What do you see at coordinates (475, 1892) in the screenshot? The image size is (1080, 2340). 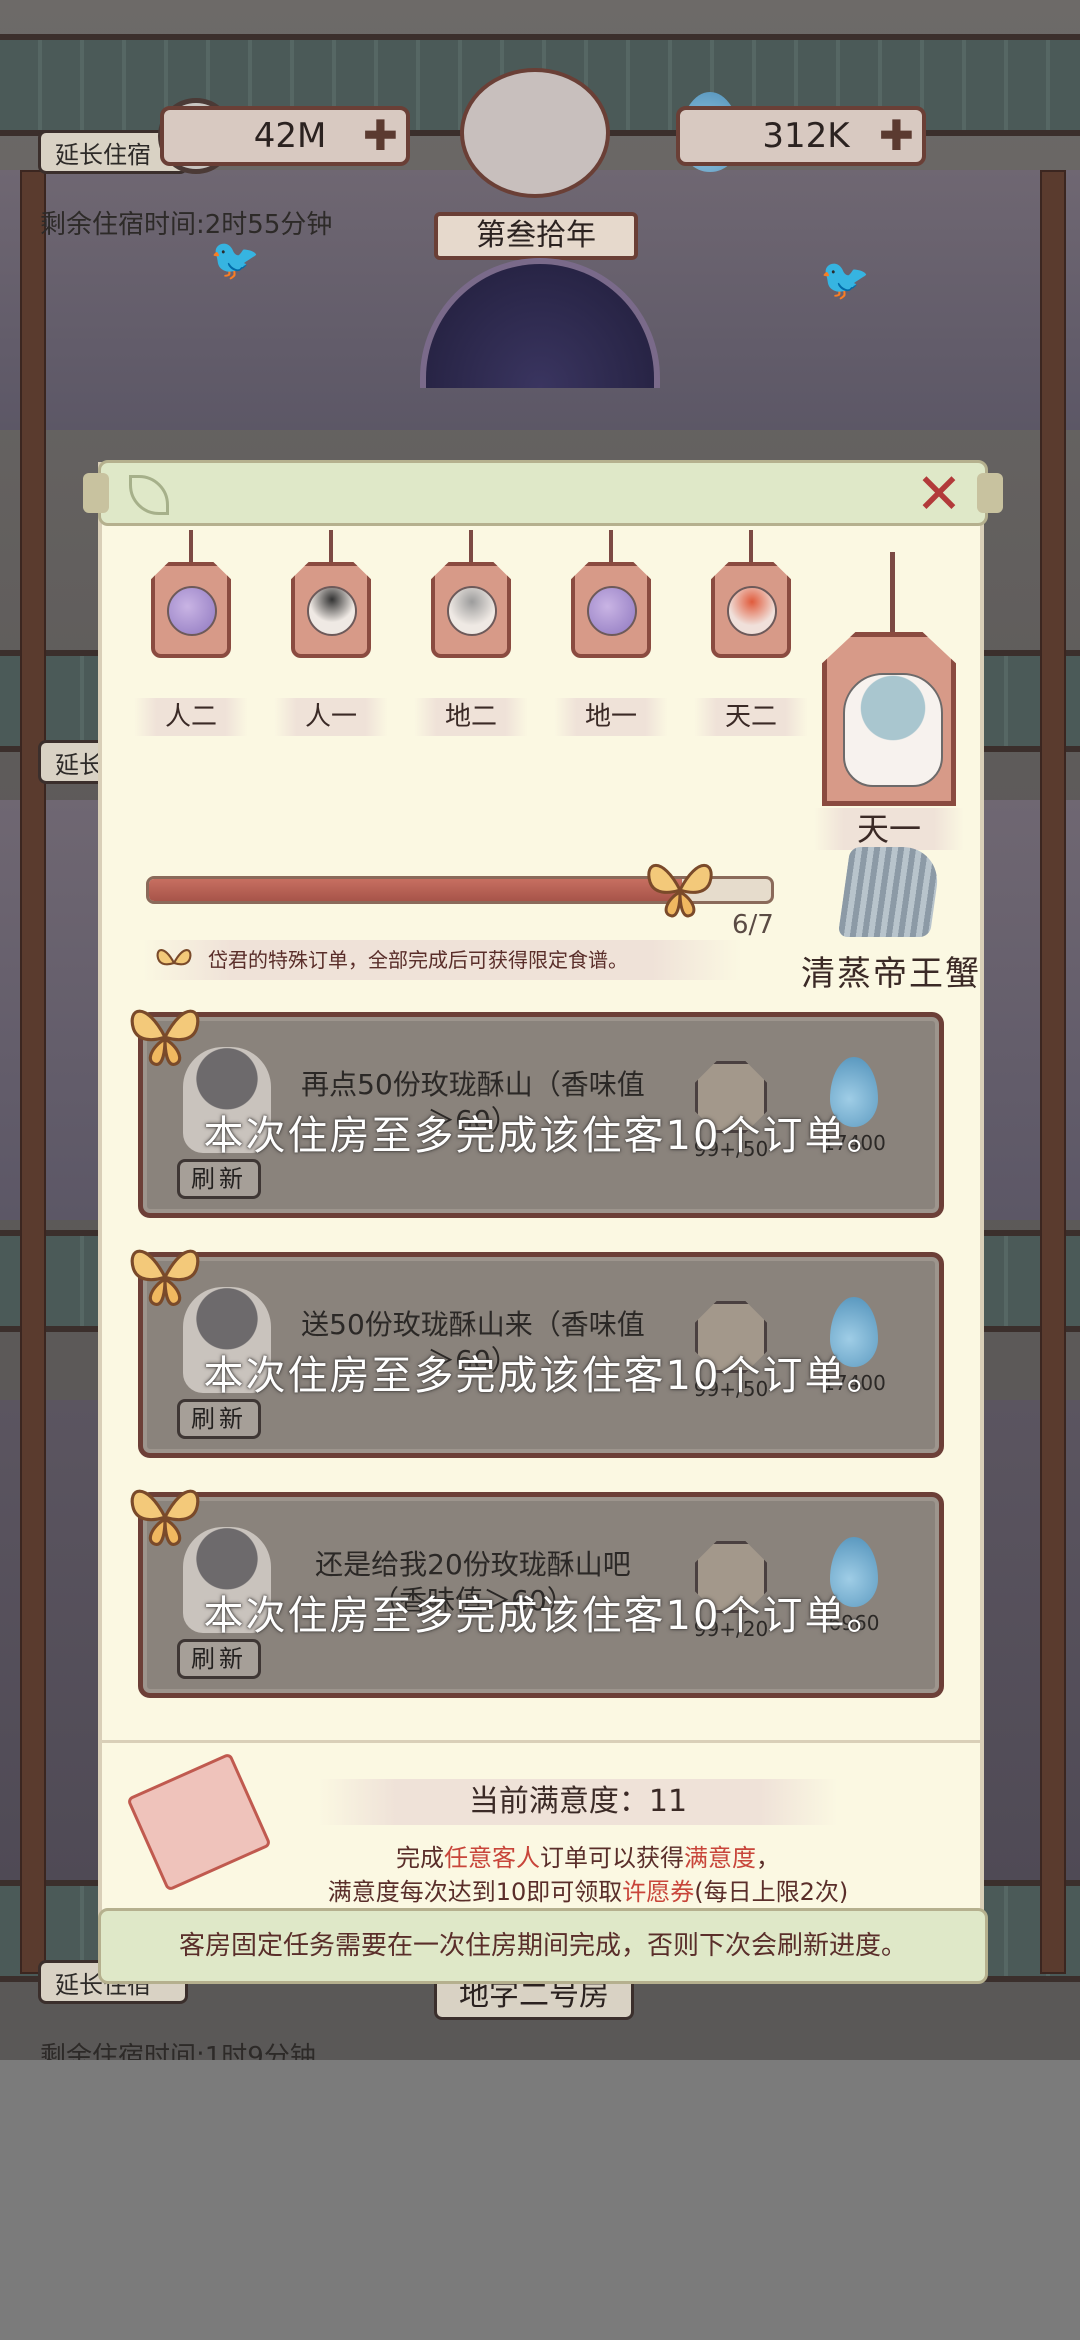 I see `satis-text: 满意度每次达到10即可领取` at bounding box center [475, 1892].